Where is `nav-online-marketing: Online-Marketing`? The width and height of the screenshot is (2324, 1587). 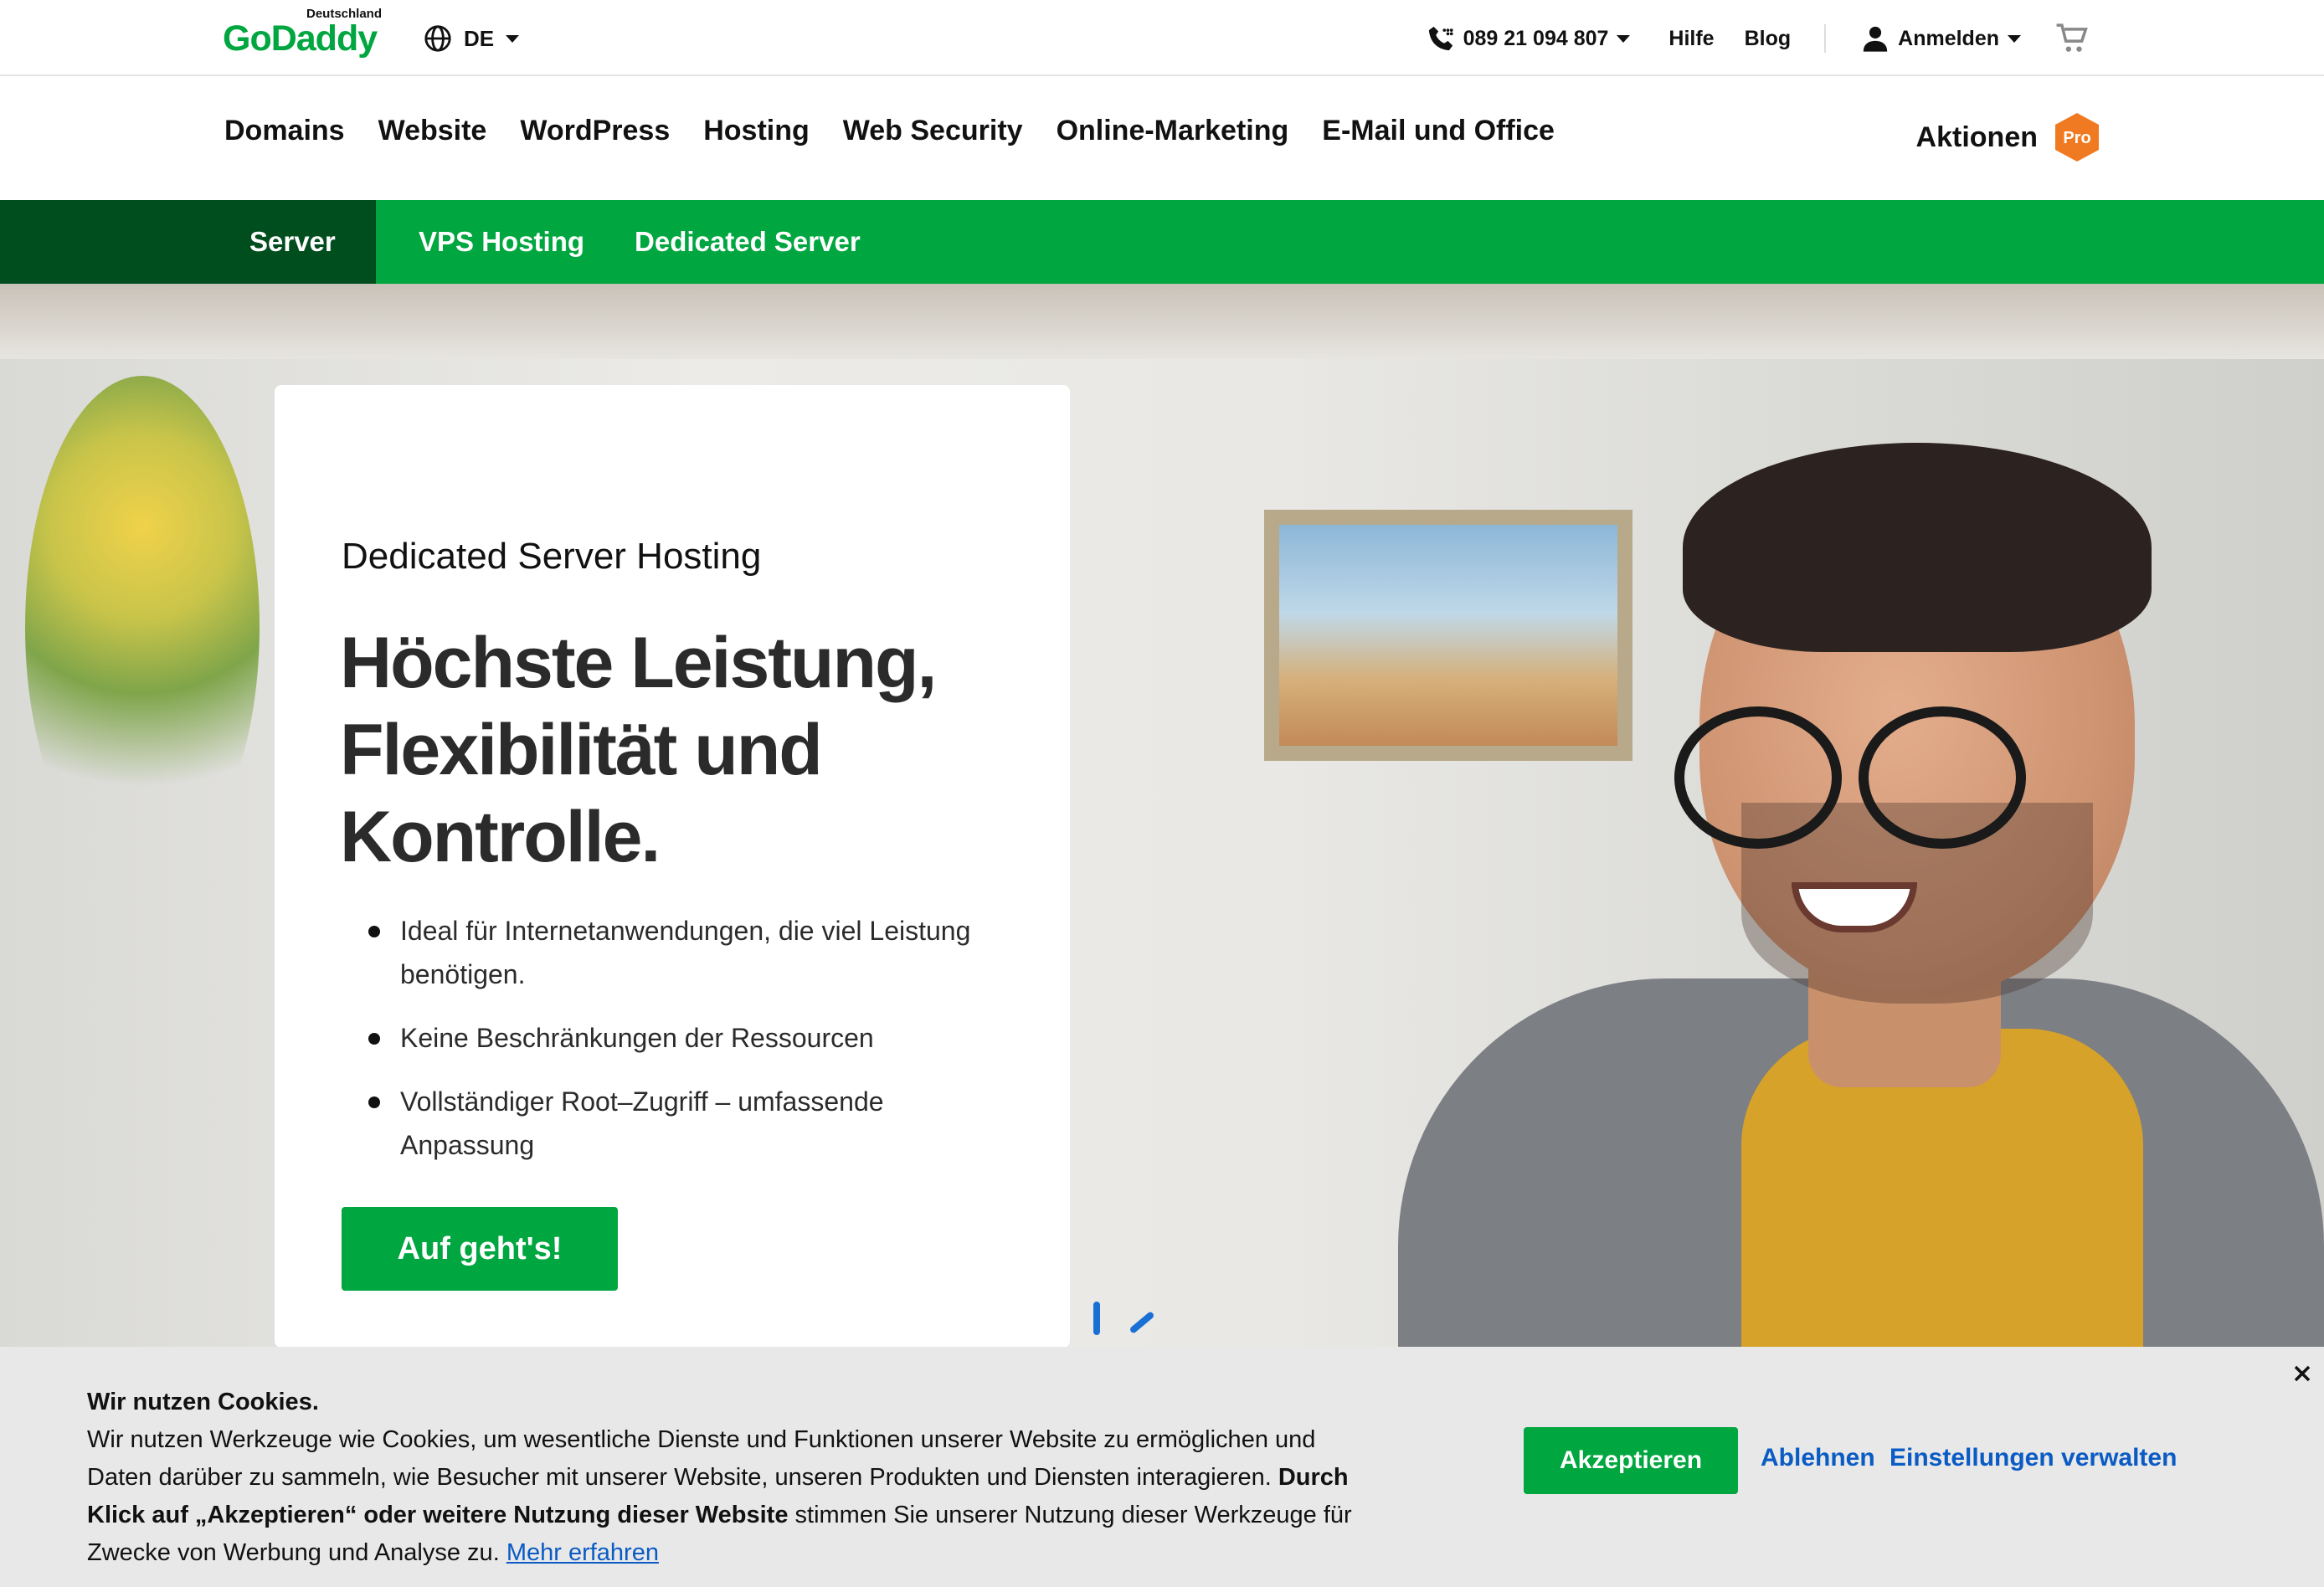
nav-online-marketing: Online-Marketing is located at coordinates (1173, 131).